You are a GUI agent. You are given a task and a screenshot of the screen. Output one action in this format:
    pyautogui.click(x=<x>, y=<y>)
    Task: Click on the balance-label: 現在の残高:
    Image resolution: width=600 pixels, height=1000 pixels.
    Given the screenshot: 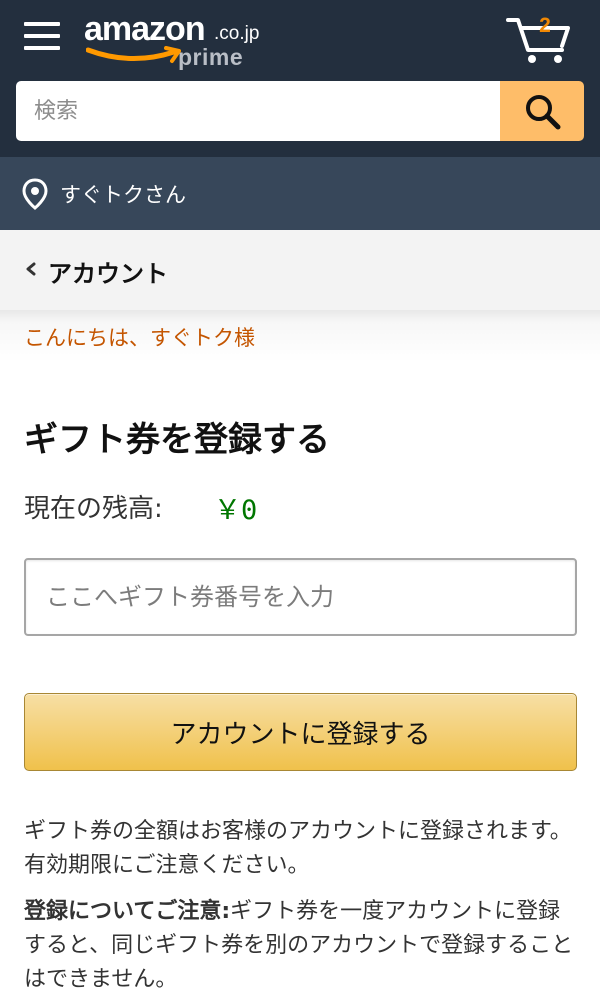 What is the action you would take?
    pyautogui.click(x=93, y=509)
    